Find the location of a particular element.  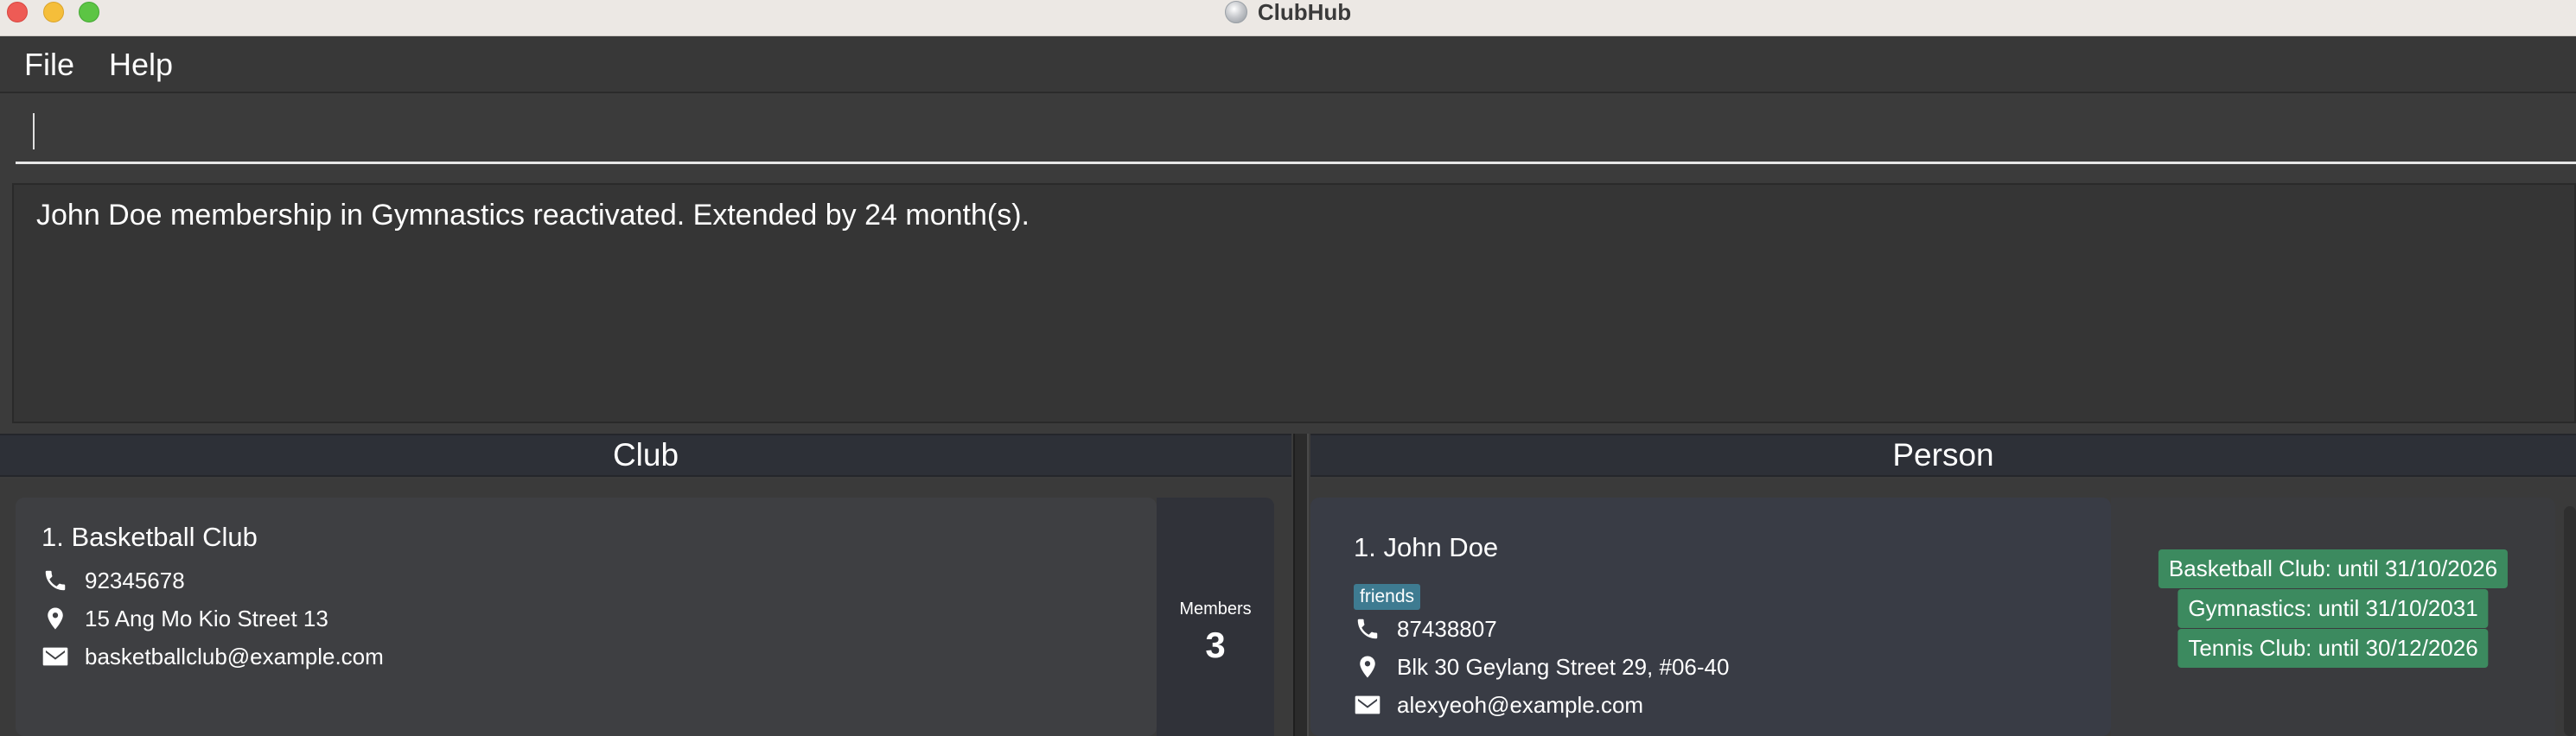

text-caret is located at coordinates (34, 131).